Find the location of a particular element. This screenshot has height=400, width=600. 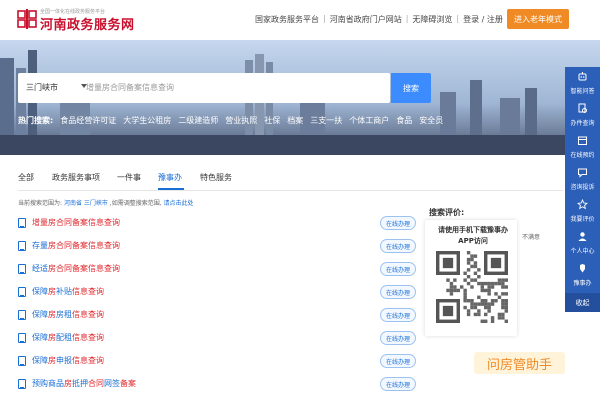

scope-middle: ,如需调整搜索范围, is located at coordinates (135, 203).